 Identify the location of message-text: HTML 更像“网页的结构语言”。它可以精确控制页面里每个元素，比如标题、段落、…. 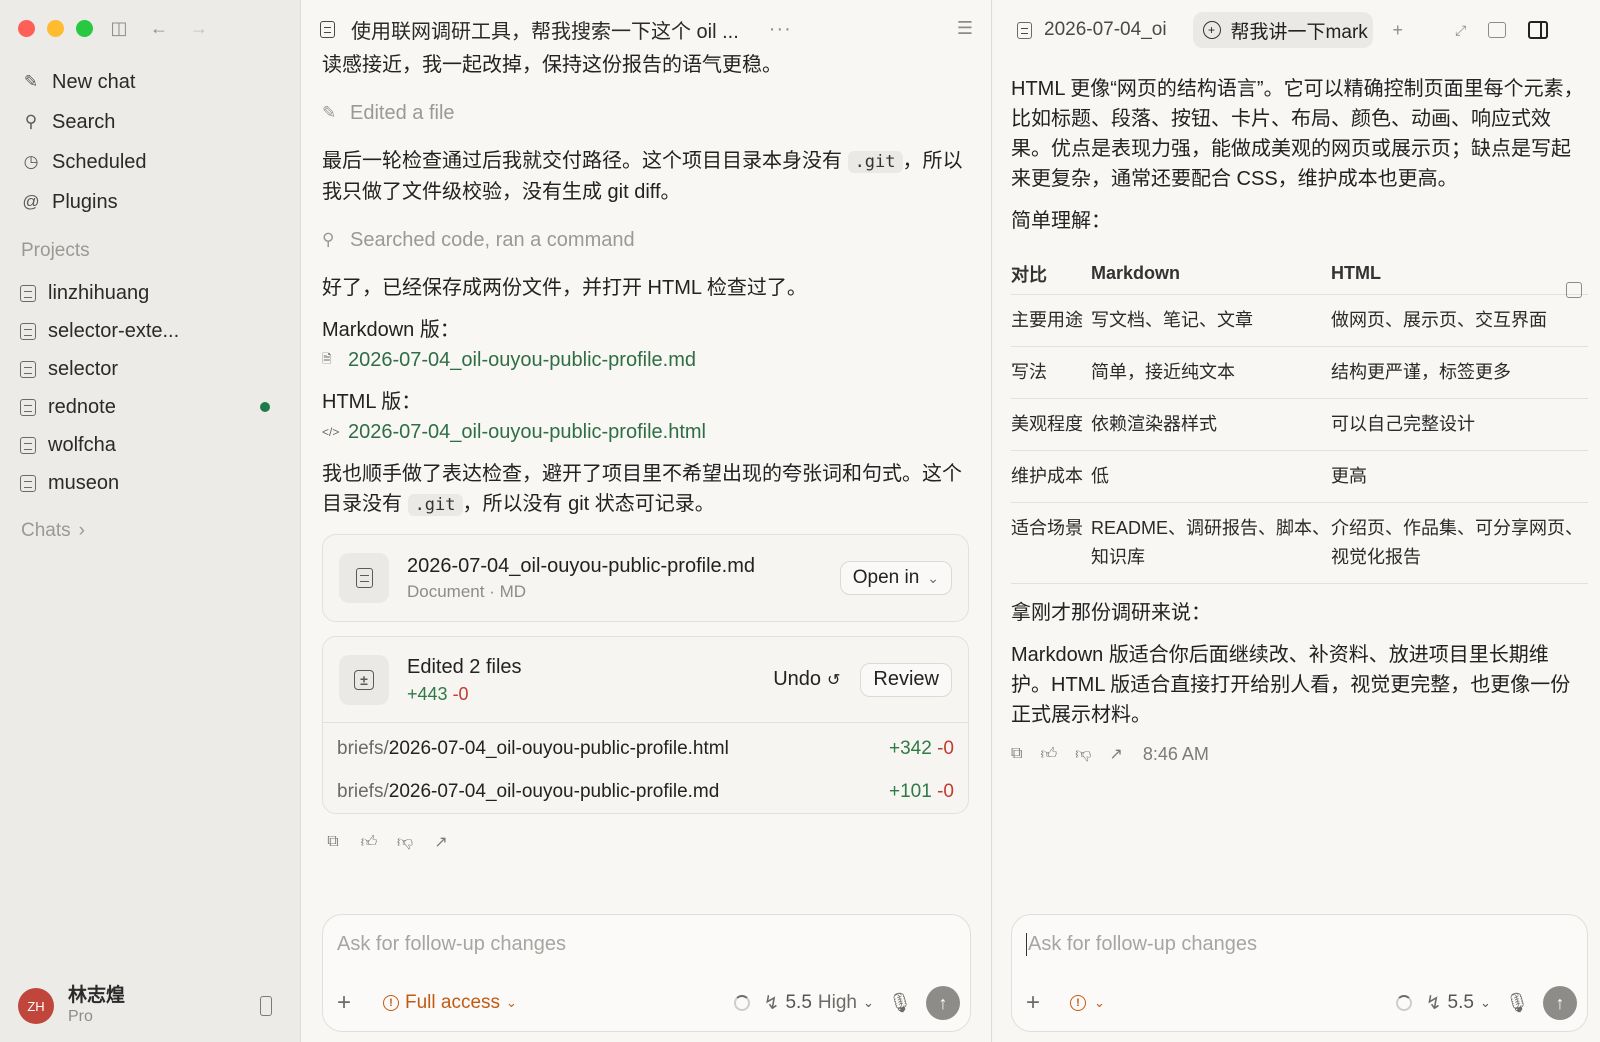
(1297, 134).